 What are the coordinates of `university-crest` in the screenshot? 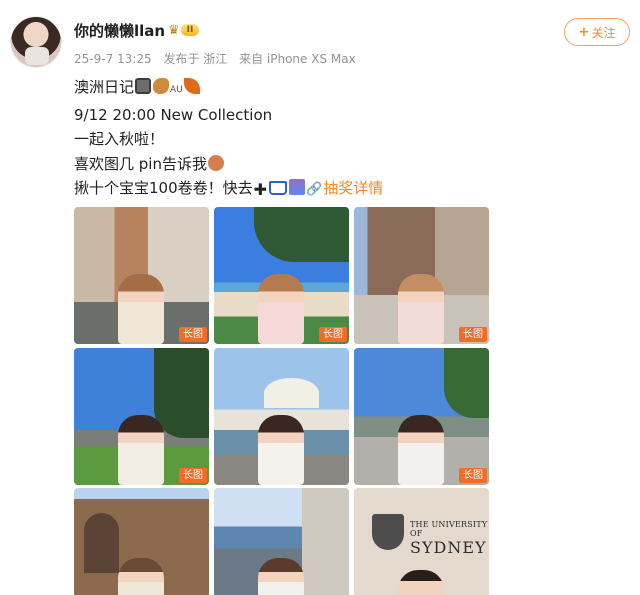 It's located at (388, 532).